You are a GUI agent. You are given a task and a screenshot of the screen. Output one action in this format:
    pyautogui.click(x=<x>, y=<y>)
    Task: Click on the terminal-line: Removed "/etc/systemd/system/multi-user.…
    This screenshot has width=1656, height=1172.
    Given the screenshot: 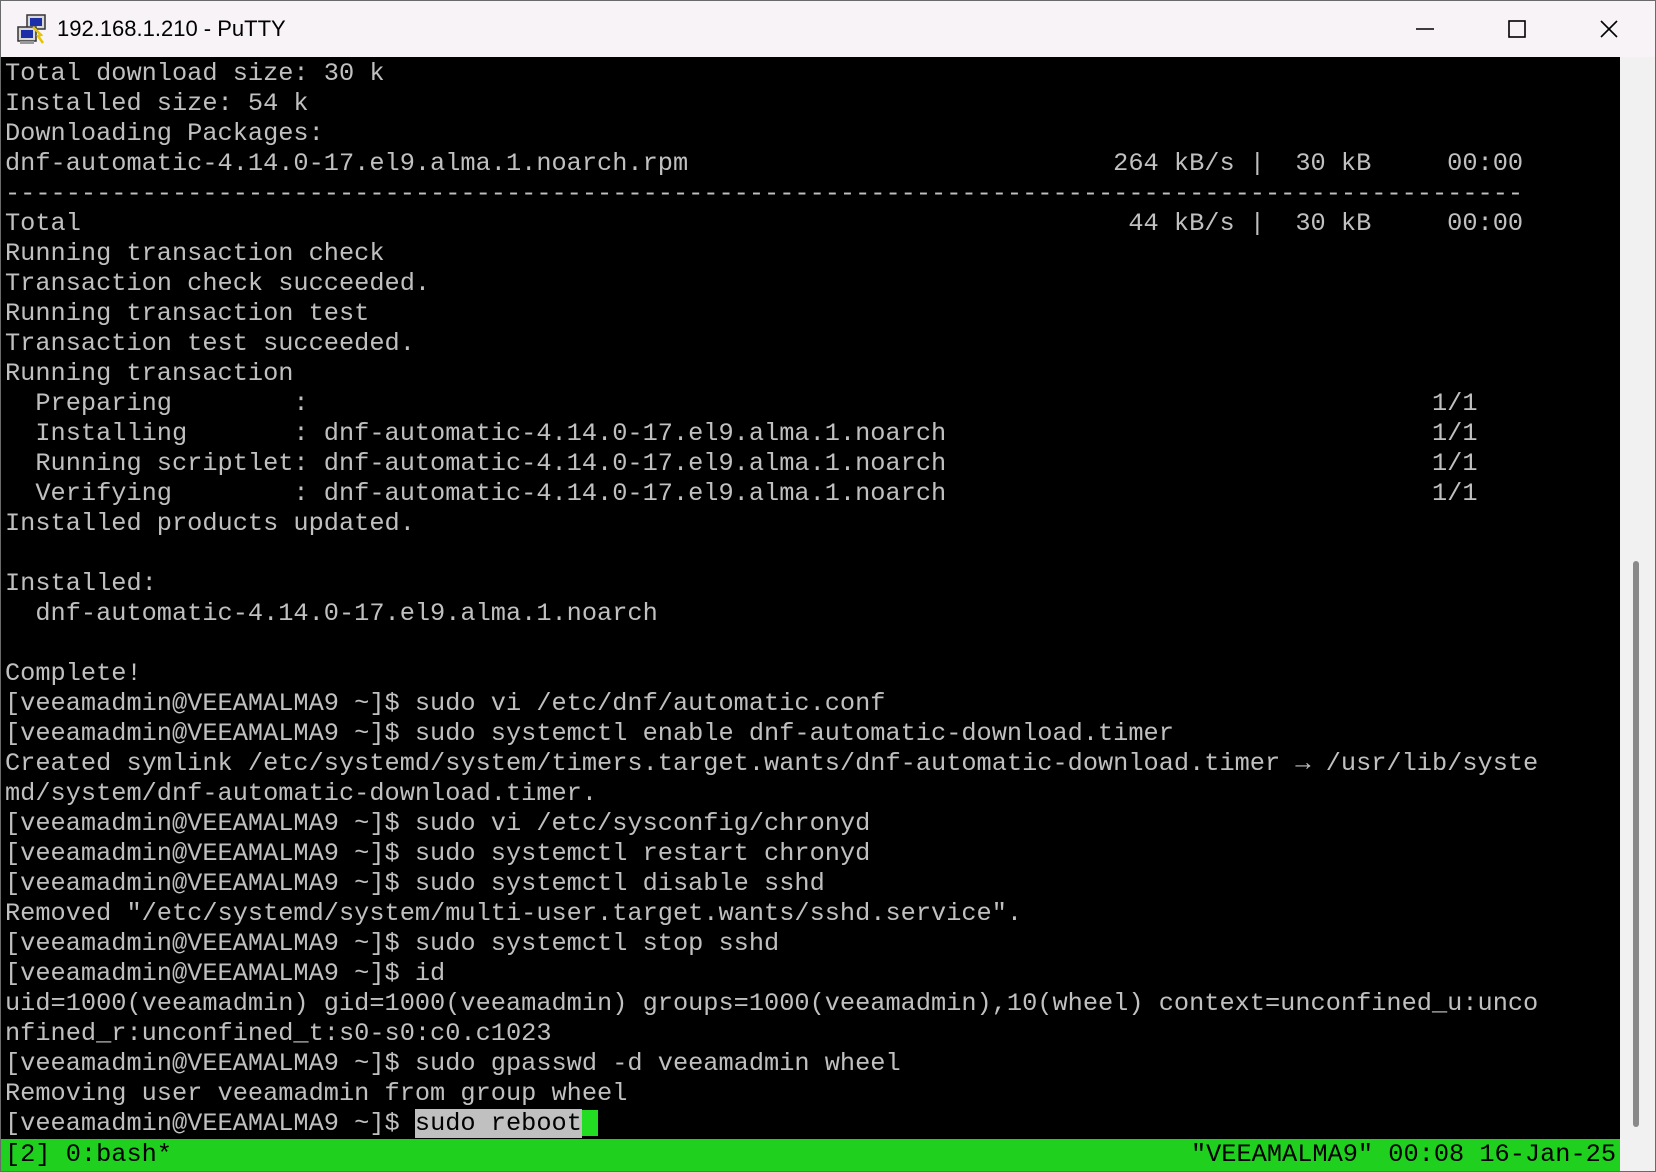 What is the action you would take?
    pyautogui.click(x=514, y=913)
    